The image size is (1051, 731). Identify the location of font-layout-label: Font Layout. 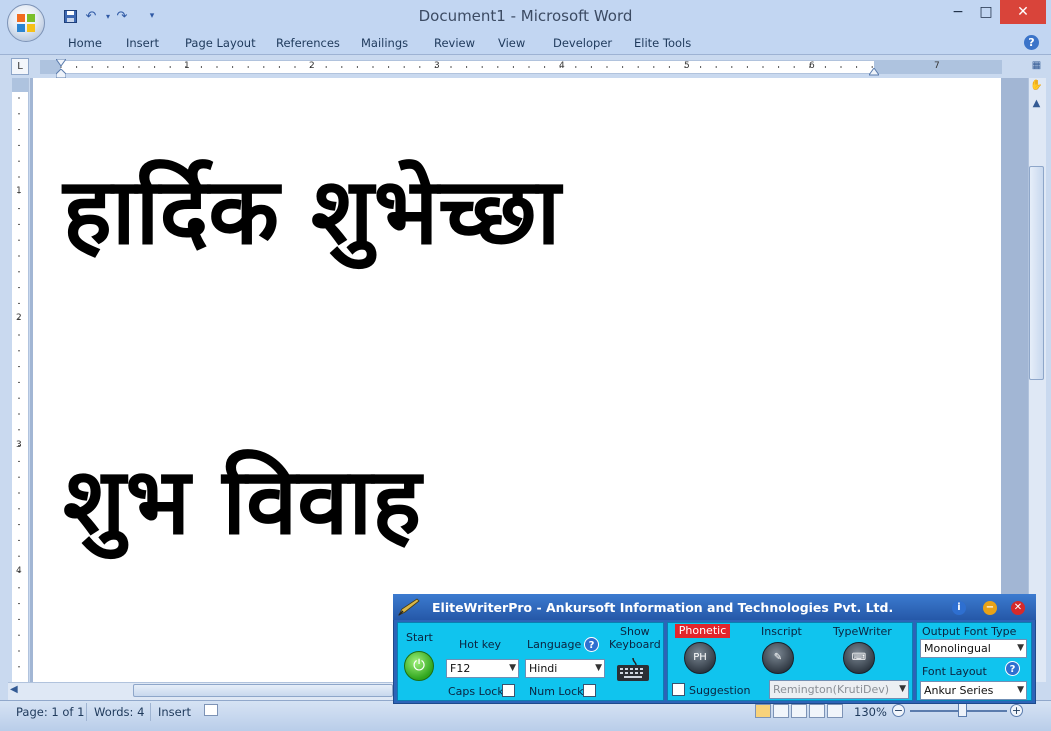
(954, 671).